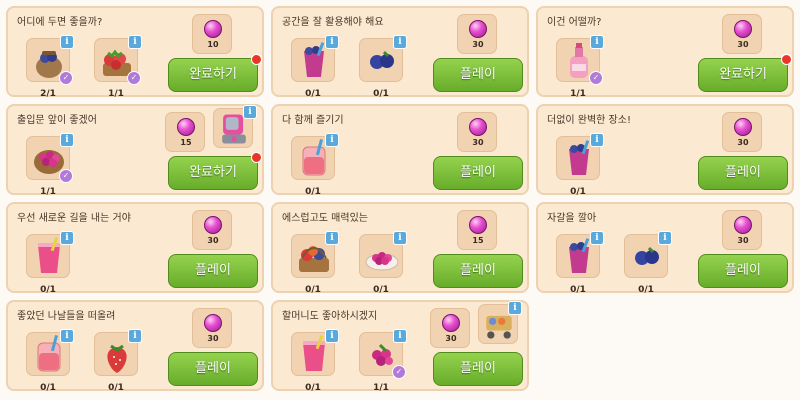 This screenshot has height=400, width=800. I want to click on quest-card: 우선 새로운 길을 내는 거야 i 0/1 30 플레이, so click(135, 248).